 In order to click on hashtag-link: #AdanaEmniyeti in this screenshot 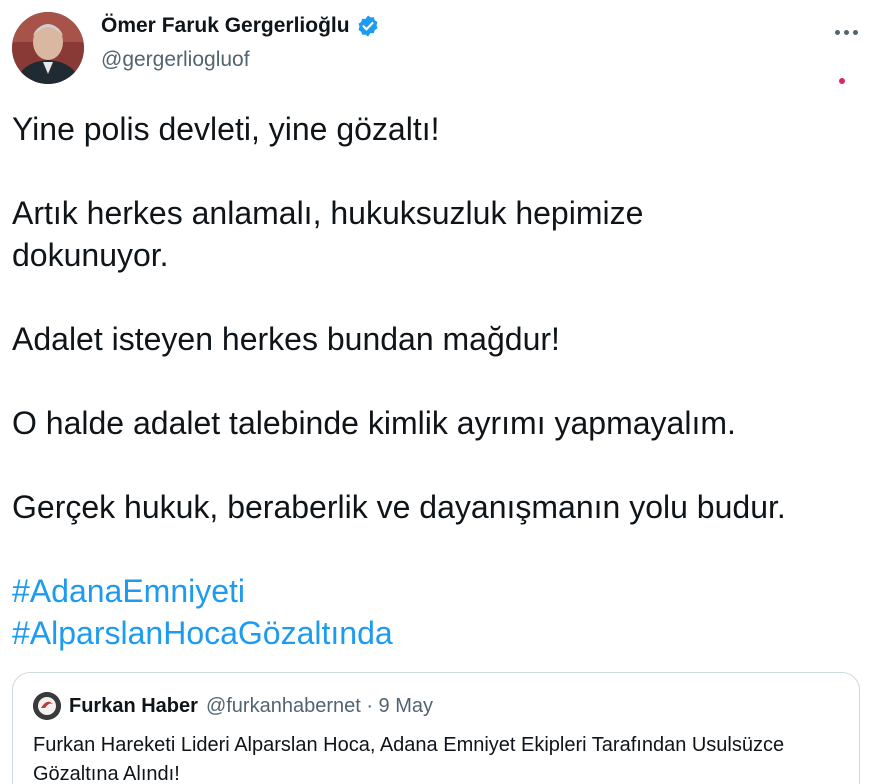, I will do `click(442, 591)`.